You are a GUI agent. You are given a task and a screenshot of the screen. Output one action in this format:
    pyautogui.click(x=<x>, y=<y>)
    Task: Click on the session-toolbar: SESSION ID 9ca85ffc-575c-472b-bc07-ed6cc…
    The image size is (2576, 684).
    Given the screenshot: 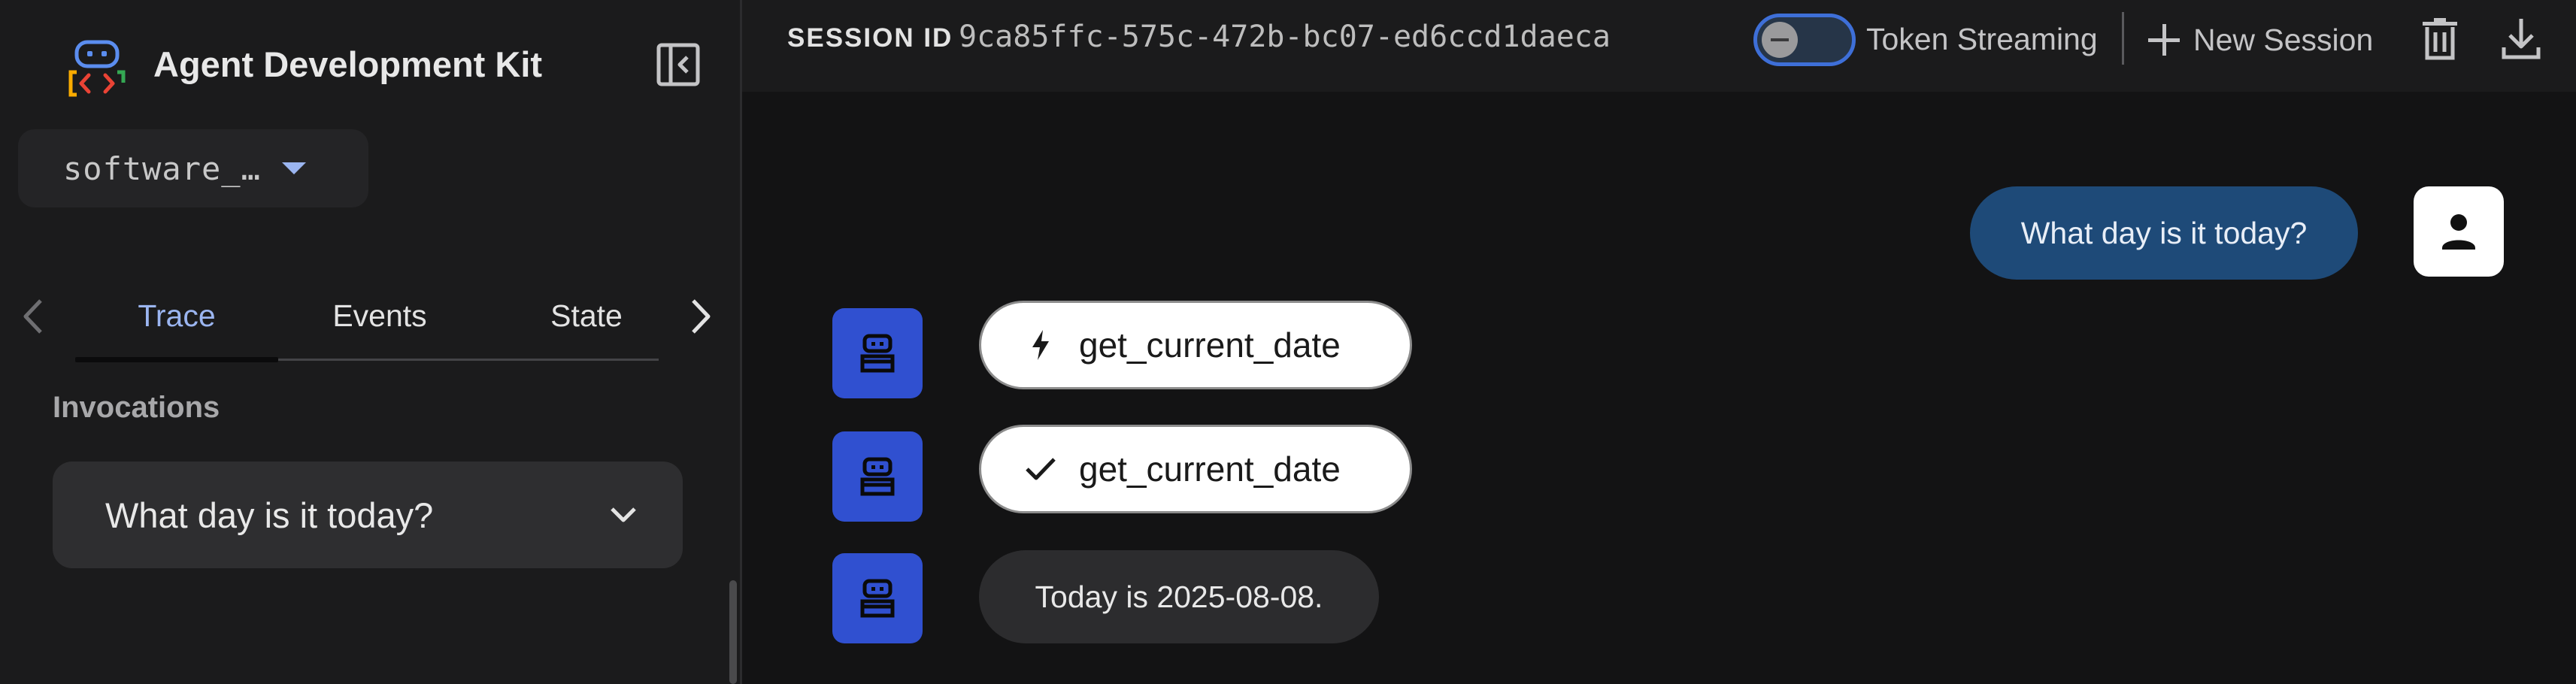 What is the action you would take?
    pyautogui.click(x=1659, y=46)
    